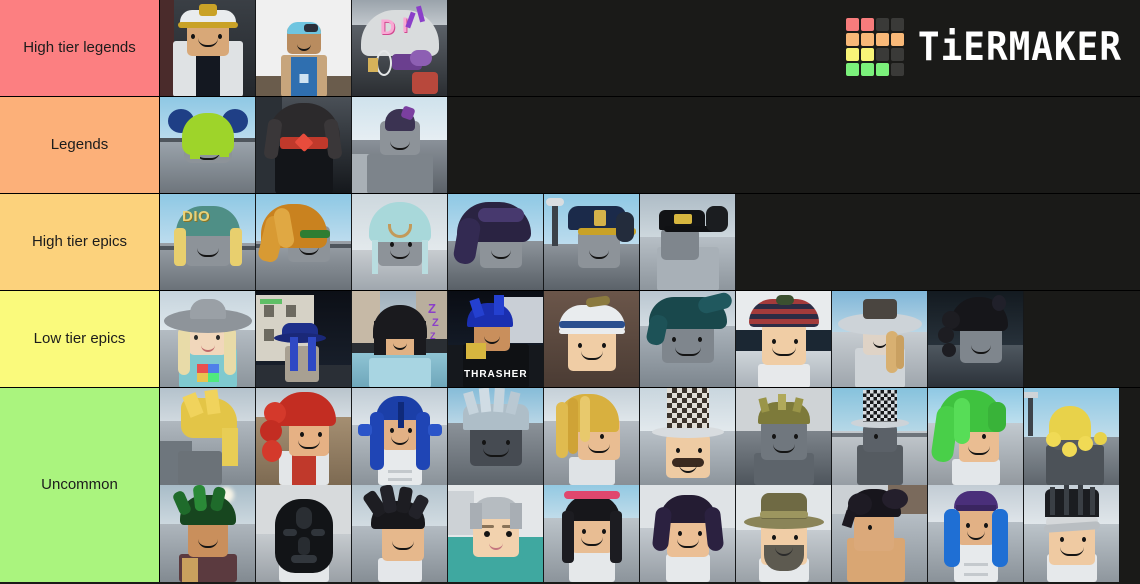  What do you see at coordinates (874, 47) in the screenshot?
I see `tiermaker-logo-grid-icon` at bounding box center [874, 47].